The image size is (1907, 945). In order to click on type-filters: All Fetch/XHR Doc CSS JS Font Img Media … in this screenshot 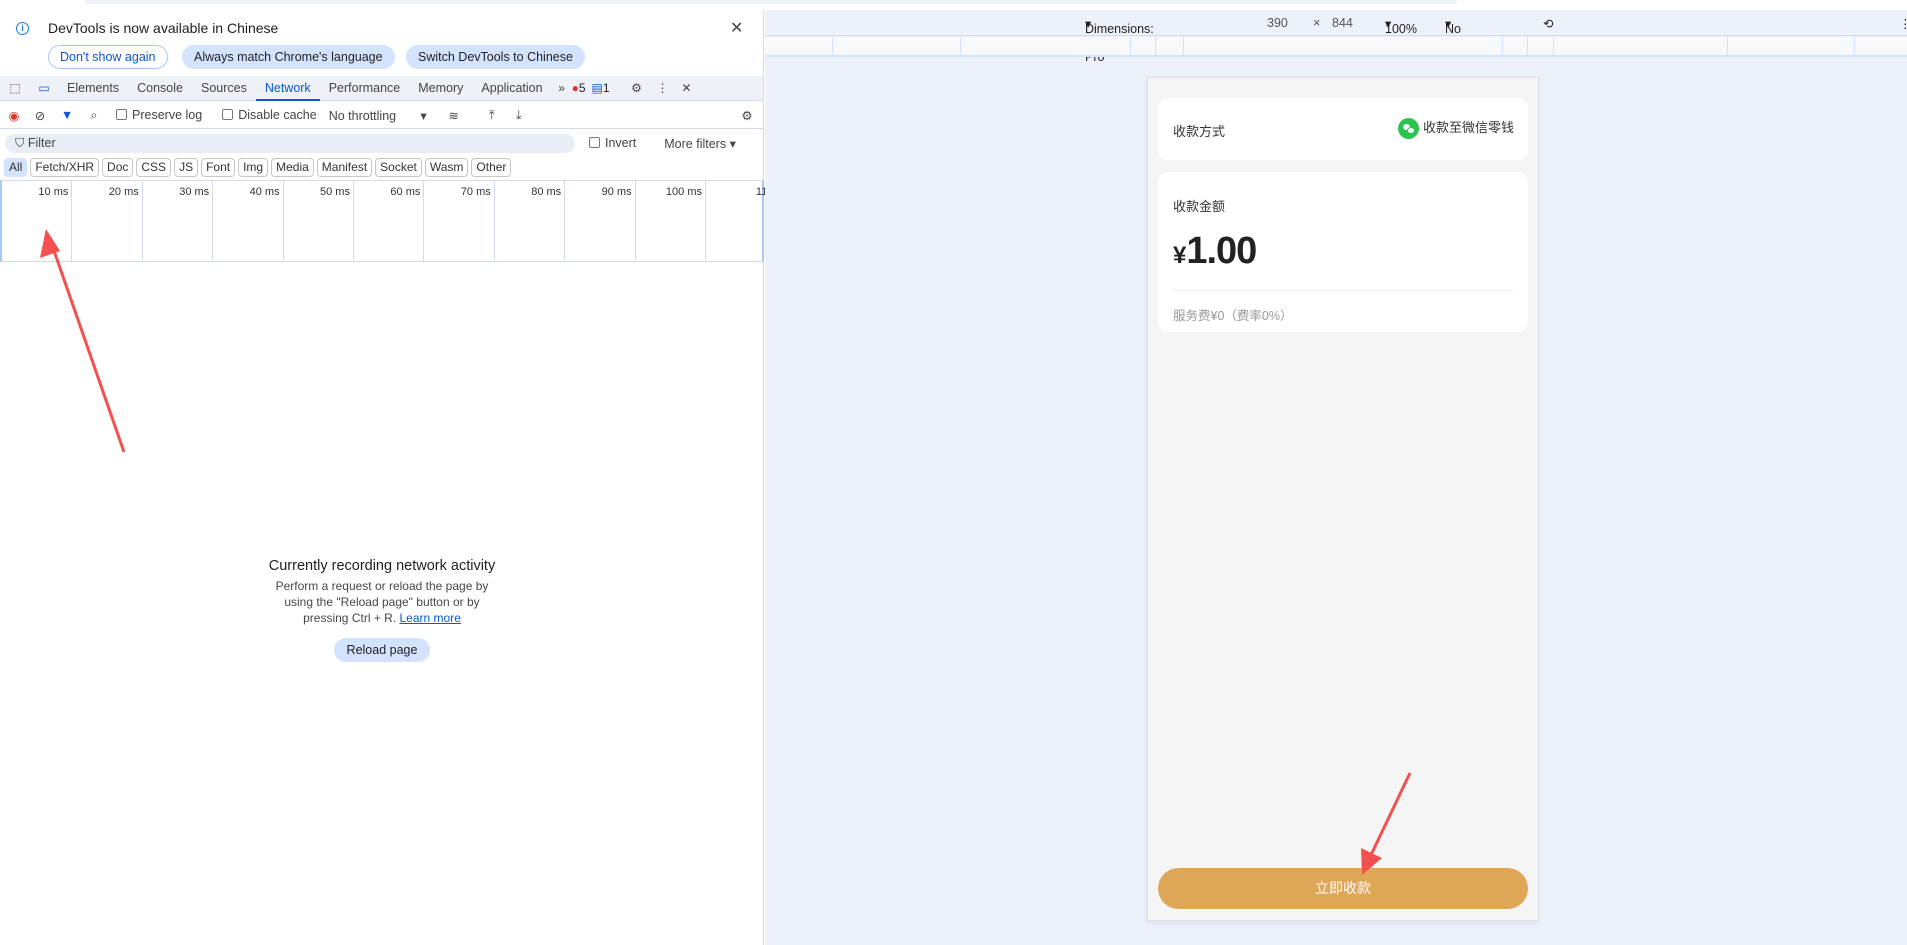, I will do `click(258, 167)`.